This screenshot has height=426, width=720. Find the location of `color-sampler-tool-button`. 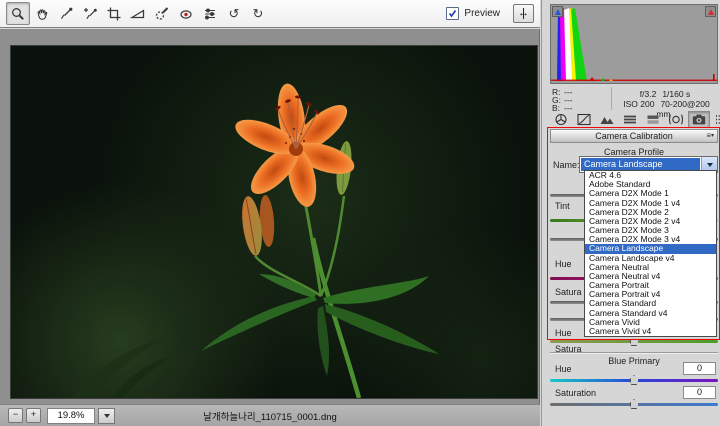

color-sampler-tool-button is located at coordinates (90, 13).